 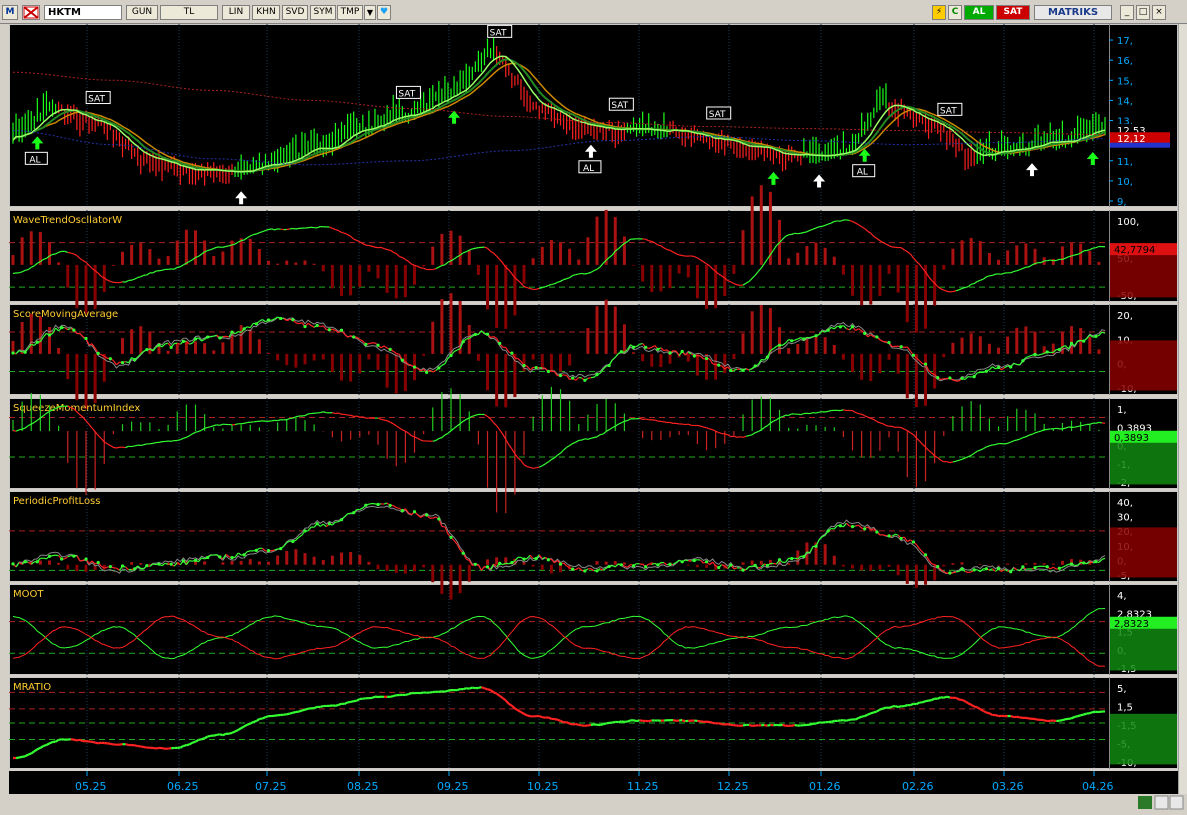 I want to click on menu-button: M, so click(x=10, y=12).